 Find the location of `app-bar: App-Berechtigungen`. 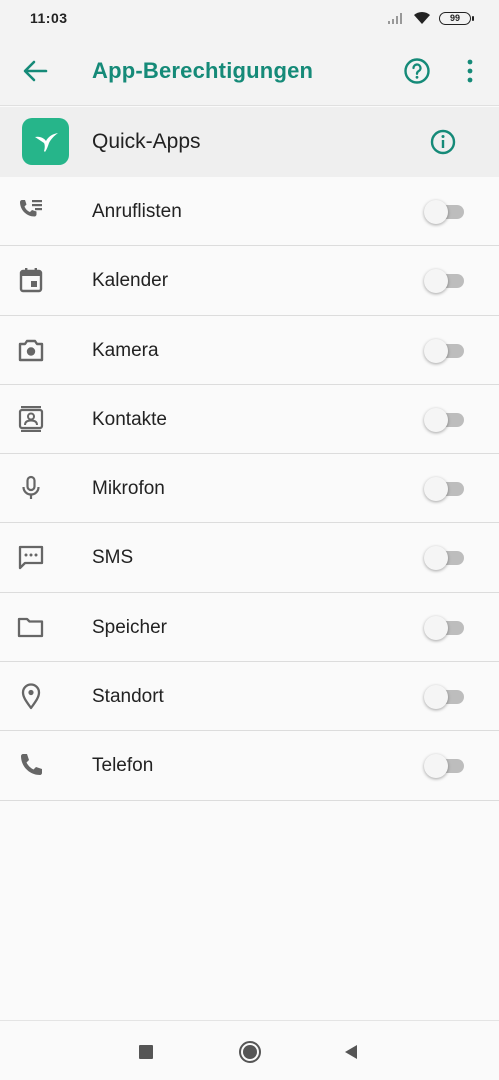

app-bar: App-Berechtigungen is located at coordinates (249, 71).